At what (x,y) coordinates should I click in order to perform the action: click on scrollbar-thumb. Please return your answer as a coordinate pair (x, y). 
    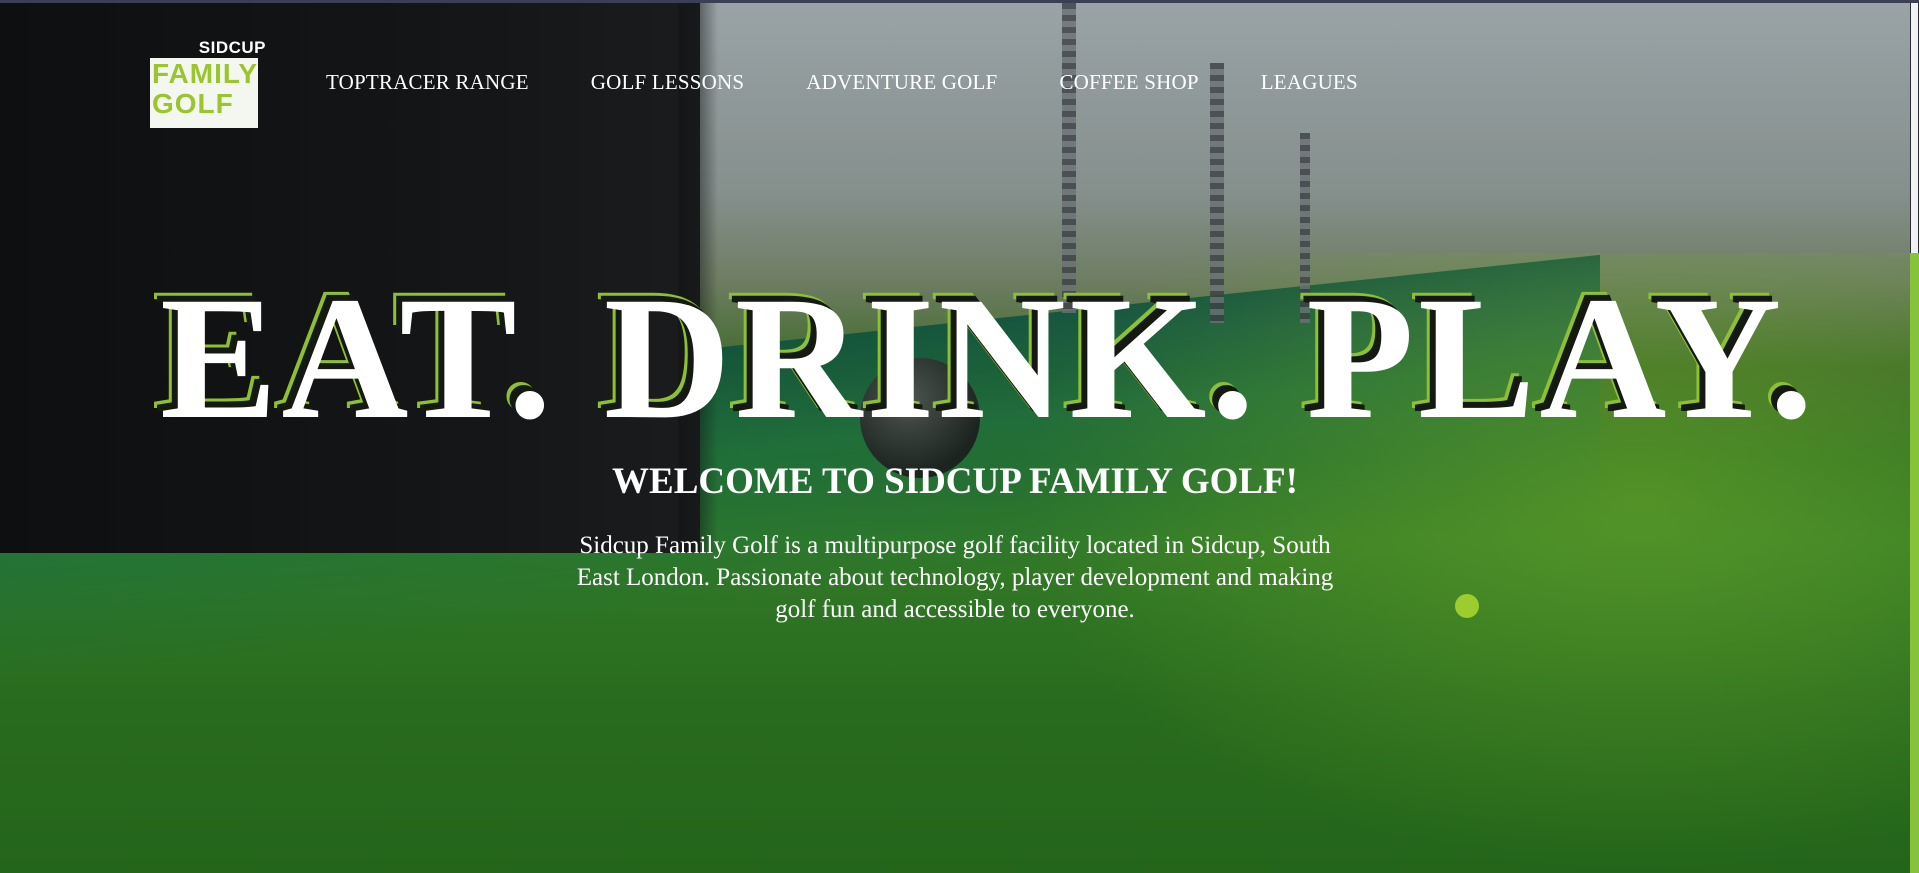
    Looking at the image, I should click on (1914, 128).